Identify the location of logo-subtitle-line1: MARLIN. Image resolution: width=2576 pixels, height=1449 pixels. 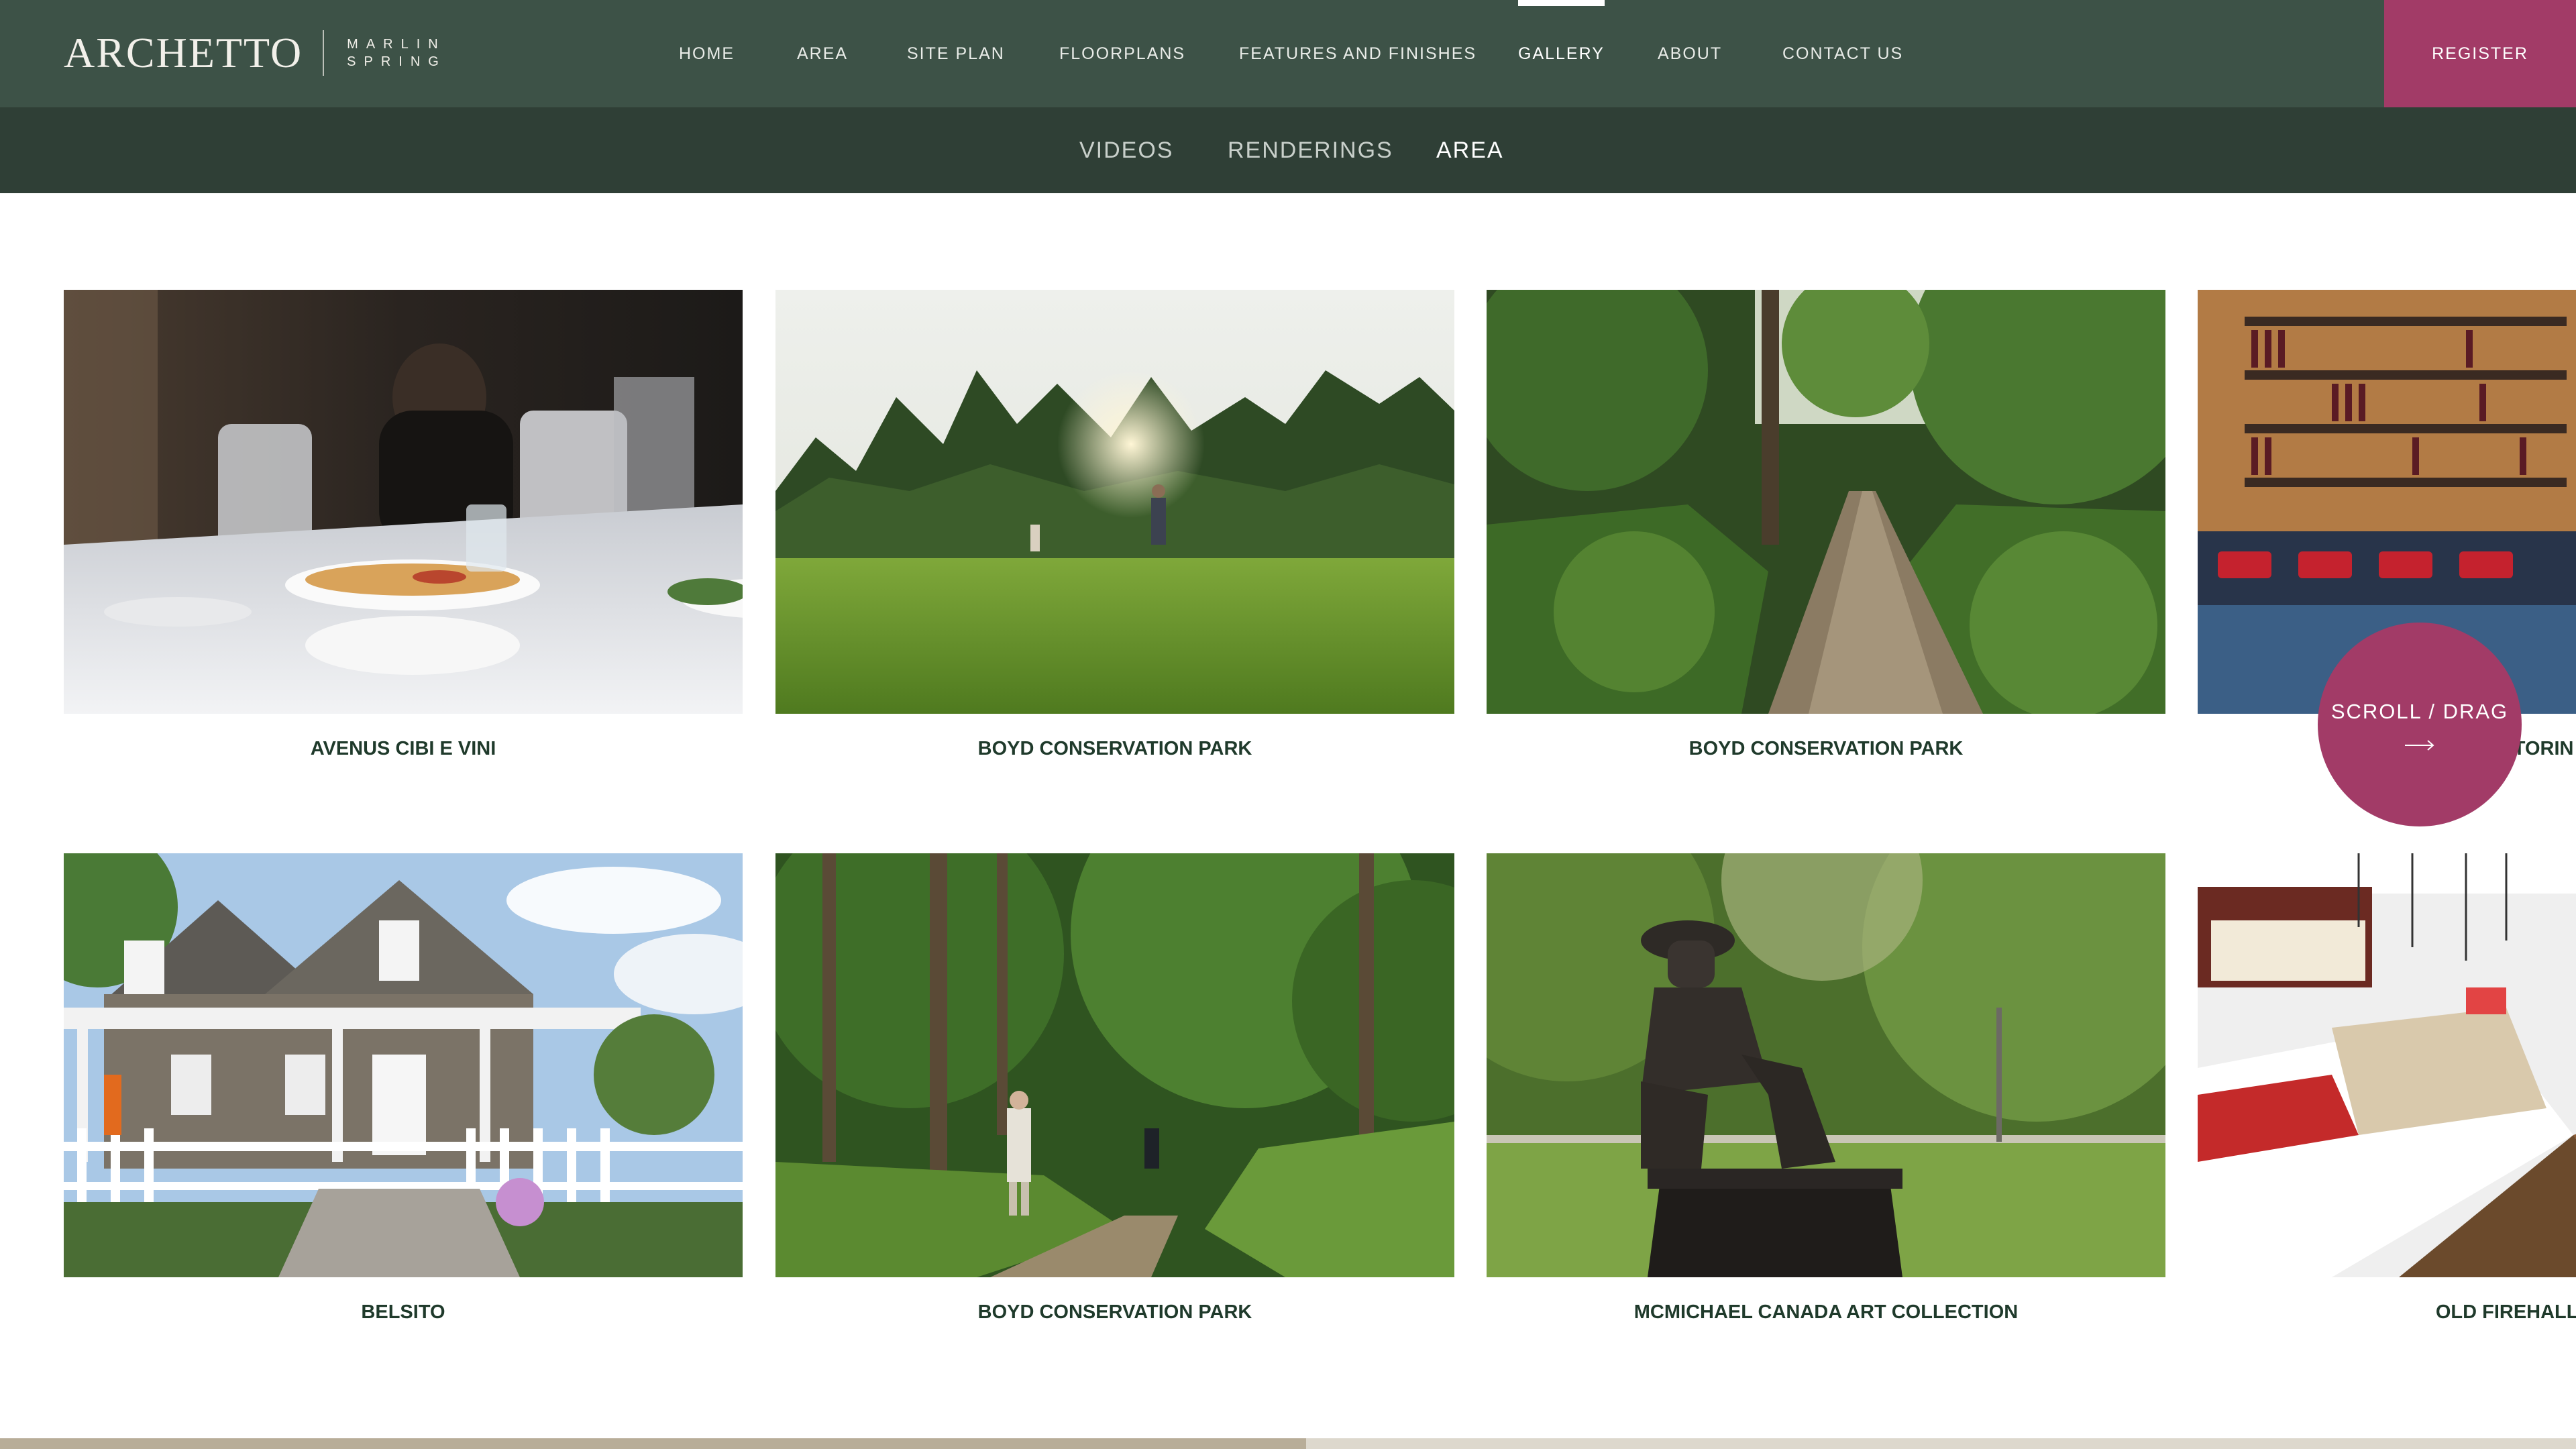
(396, 44).